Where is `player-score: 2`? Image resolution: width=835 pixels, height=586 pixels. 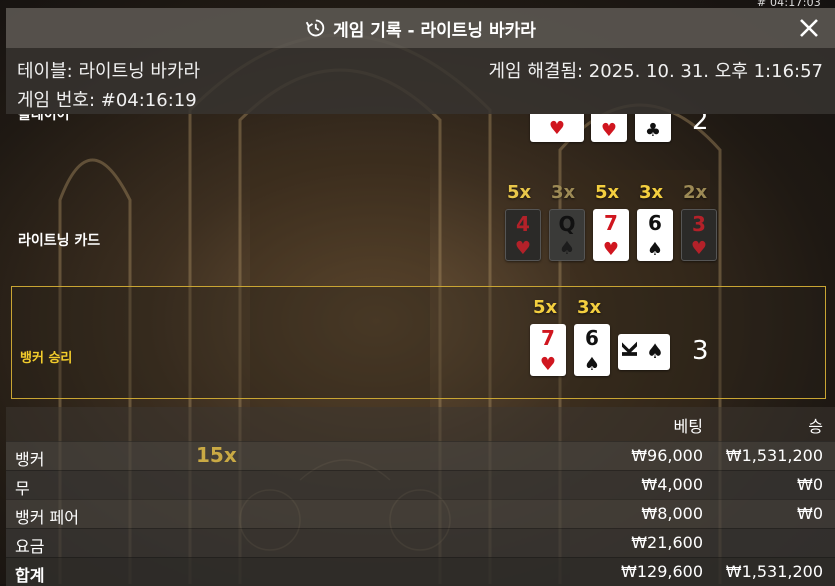 player-score: 2 is located at coordinates (700, 125).